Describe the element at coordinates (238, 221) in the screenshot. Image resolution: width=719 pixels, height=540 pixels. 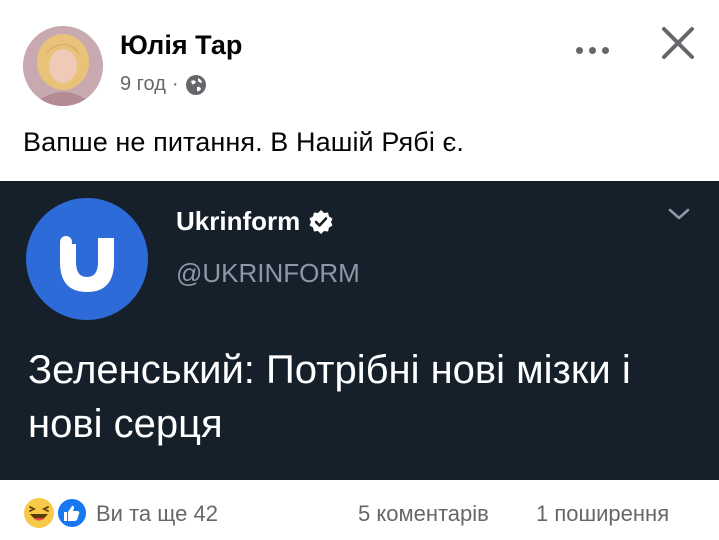
I see `tweet-name: Ukrinform` at that location.